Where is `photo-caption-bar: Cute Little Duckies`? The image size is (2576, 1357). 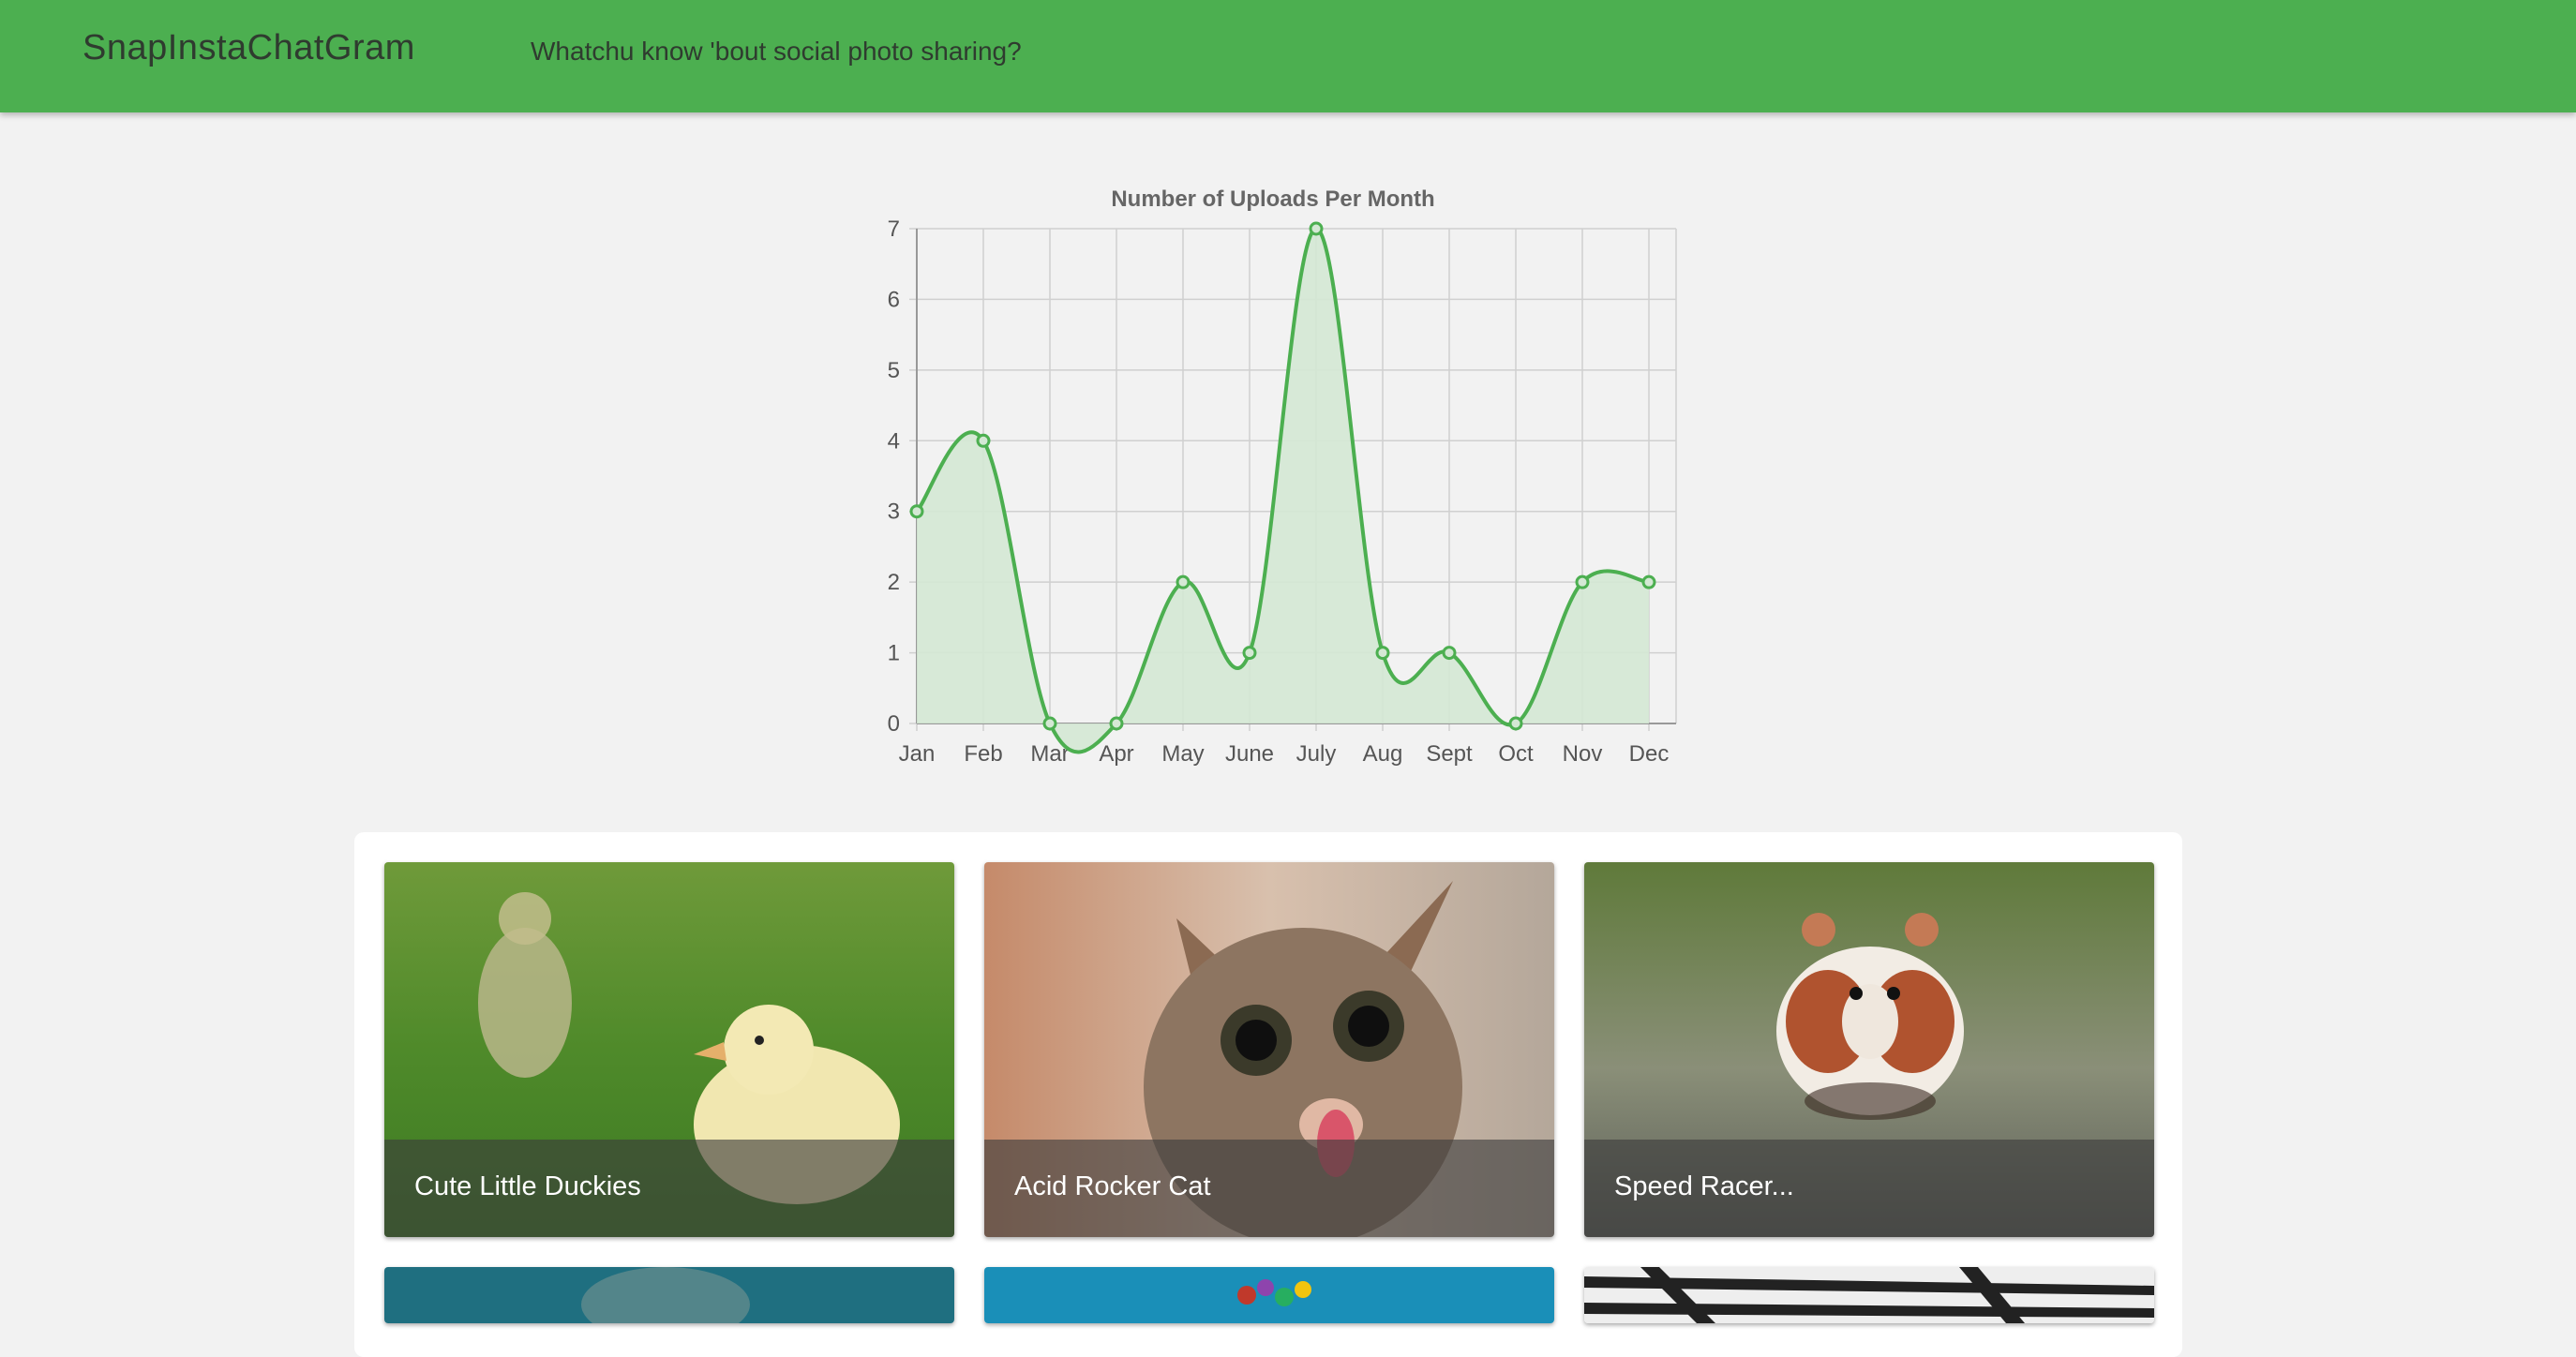 photo-caption-bar: Cute Little Duckies is located at coordinates (669, 1188).